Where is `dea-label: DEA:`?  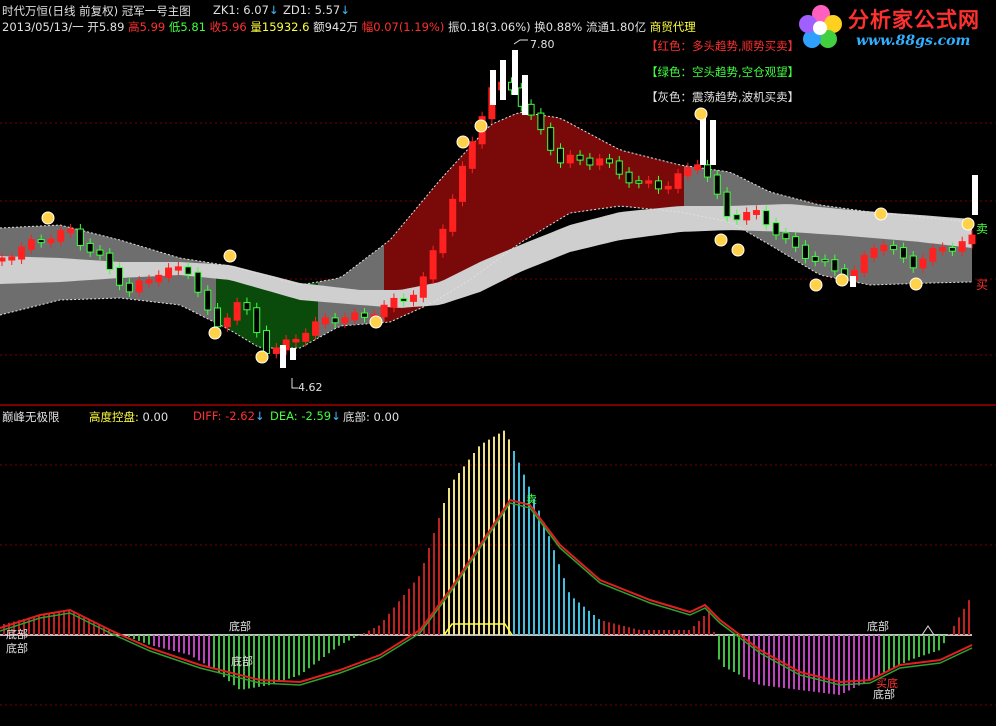 dea-label: DEA: is located at coordinates (284, 416).